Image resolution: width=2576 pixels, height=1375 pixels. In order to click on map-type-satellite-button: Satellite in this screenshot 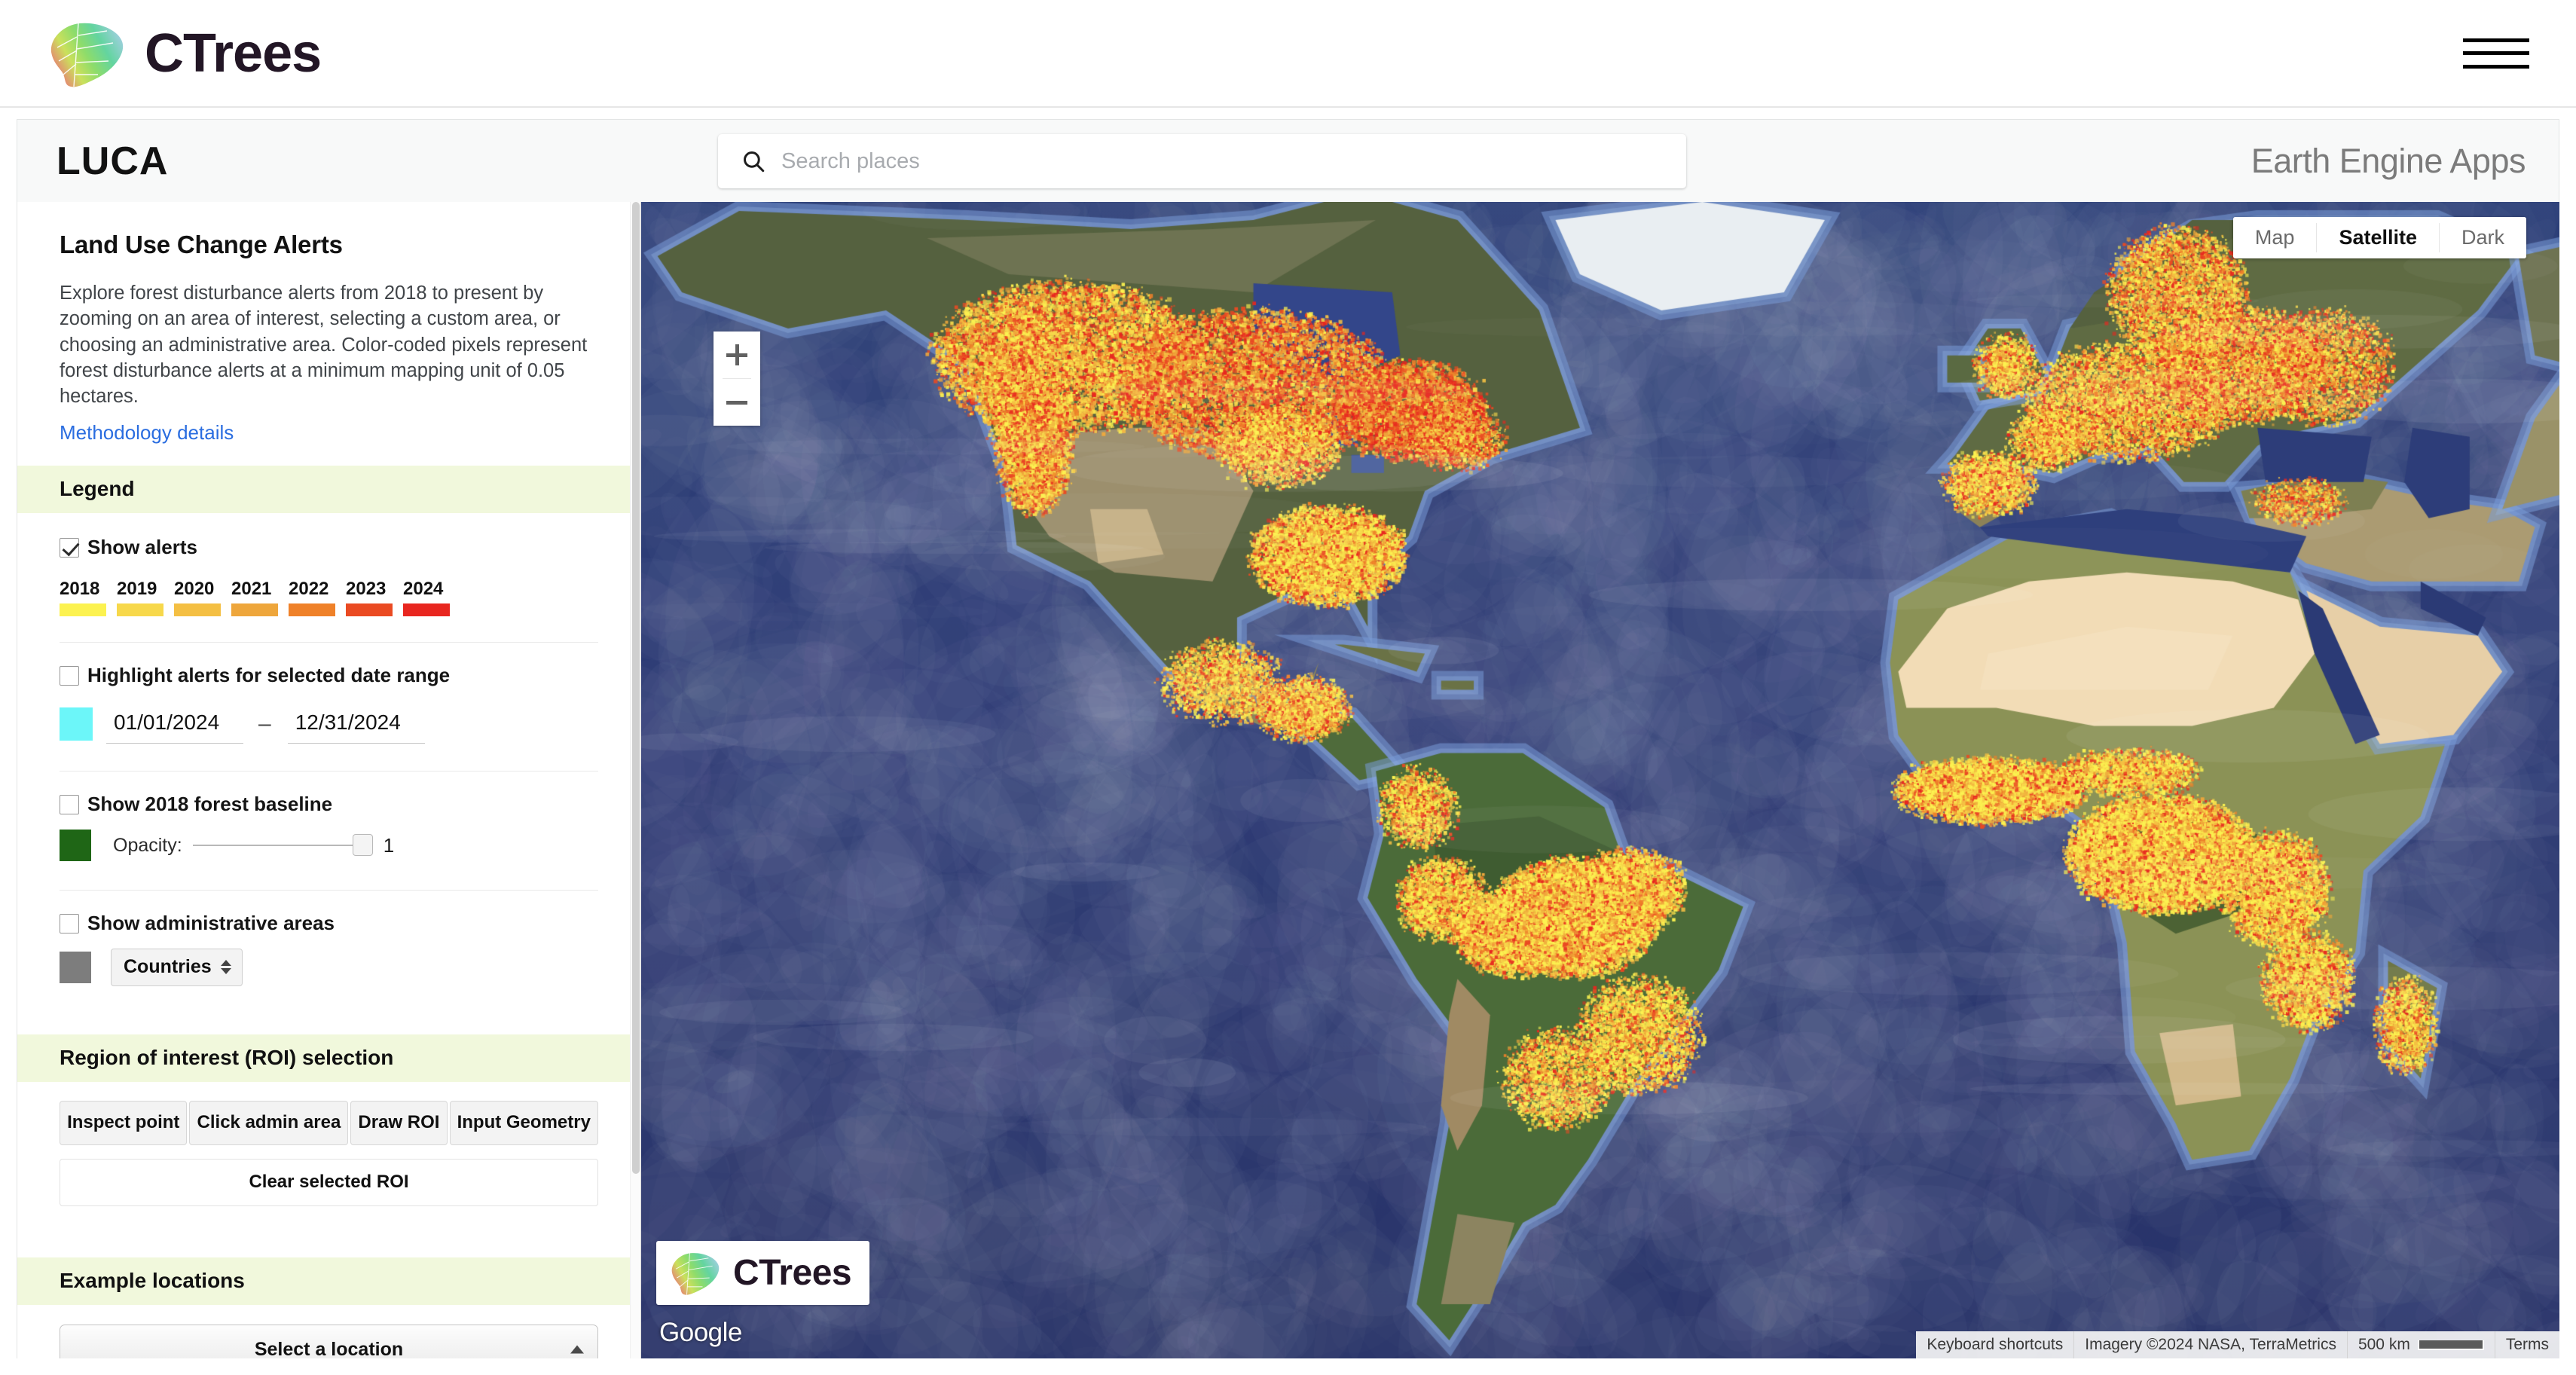, I will do `click(2378, 238)`.